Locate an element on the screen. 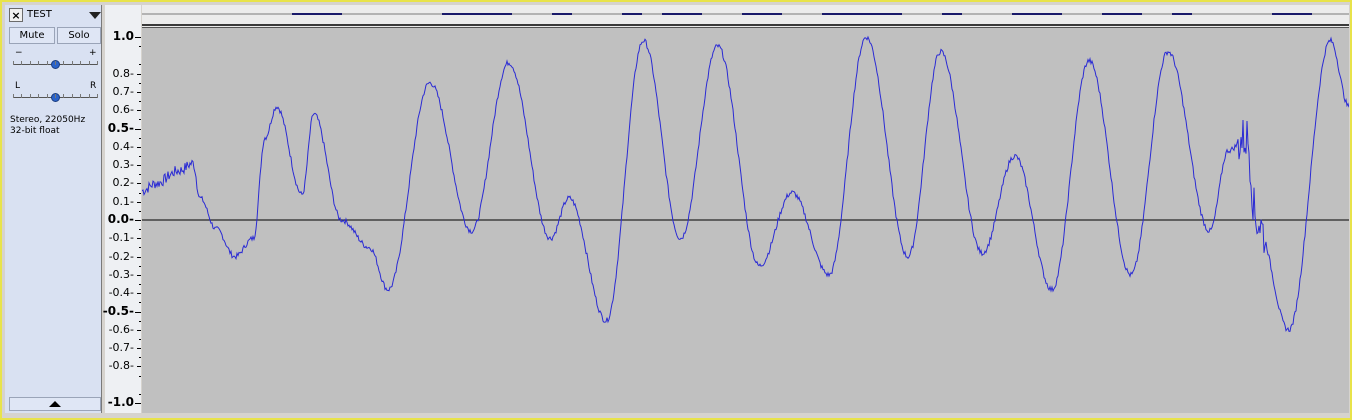  ruler-label: -0.3- is located at coordinates (121, 274).